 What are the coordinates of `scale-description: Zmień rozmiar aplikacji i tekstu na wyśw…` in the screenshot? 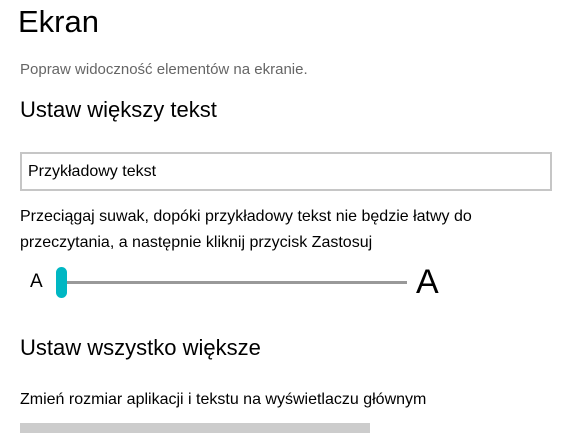 It's located at (223, 399).